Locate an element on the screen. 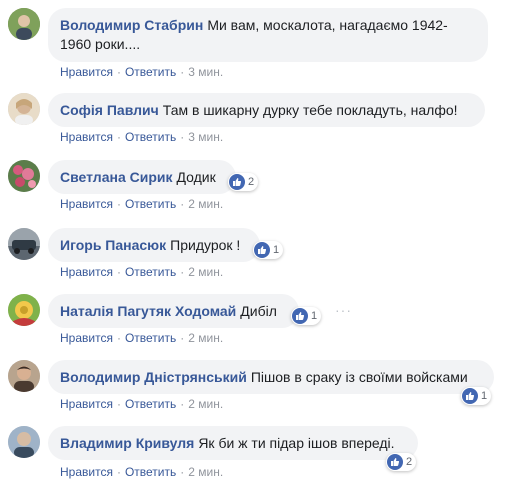  comment-bubble: Игорь Панасюк Придурок ! is located at coordinates (154, 245).